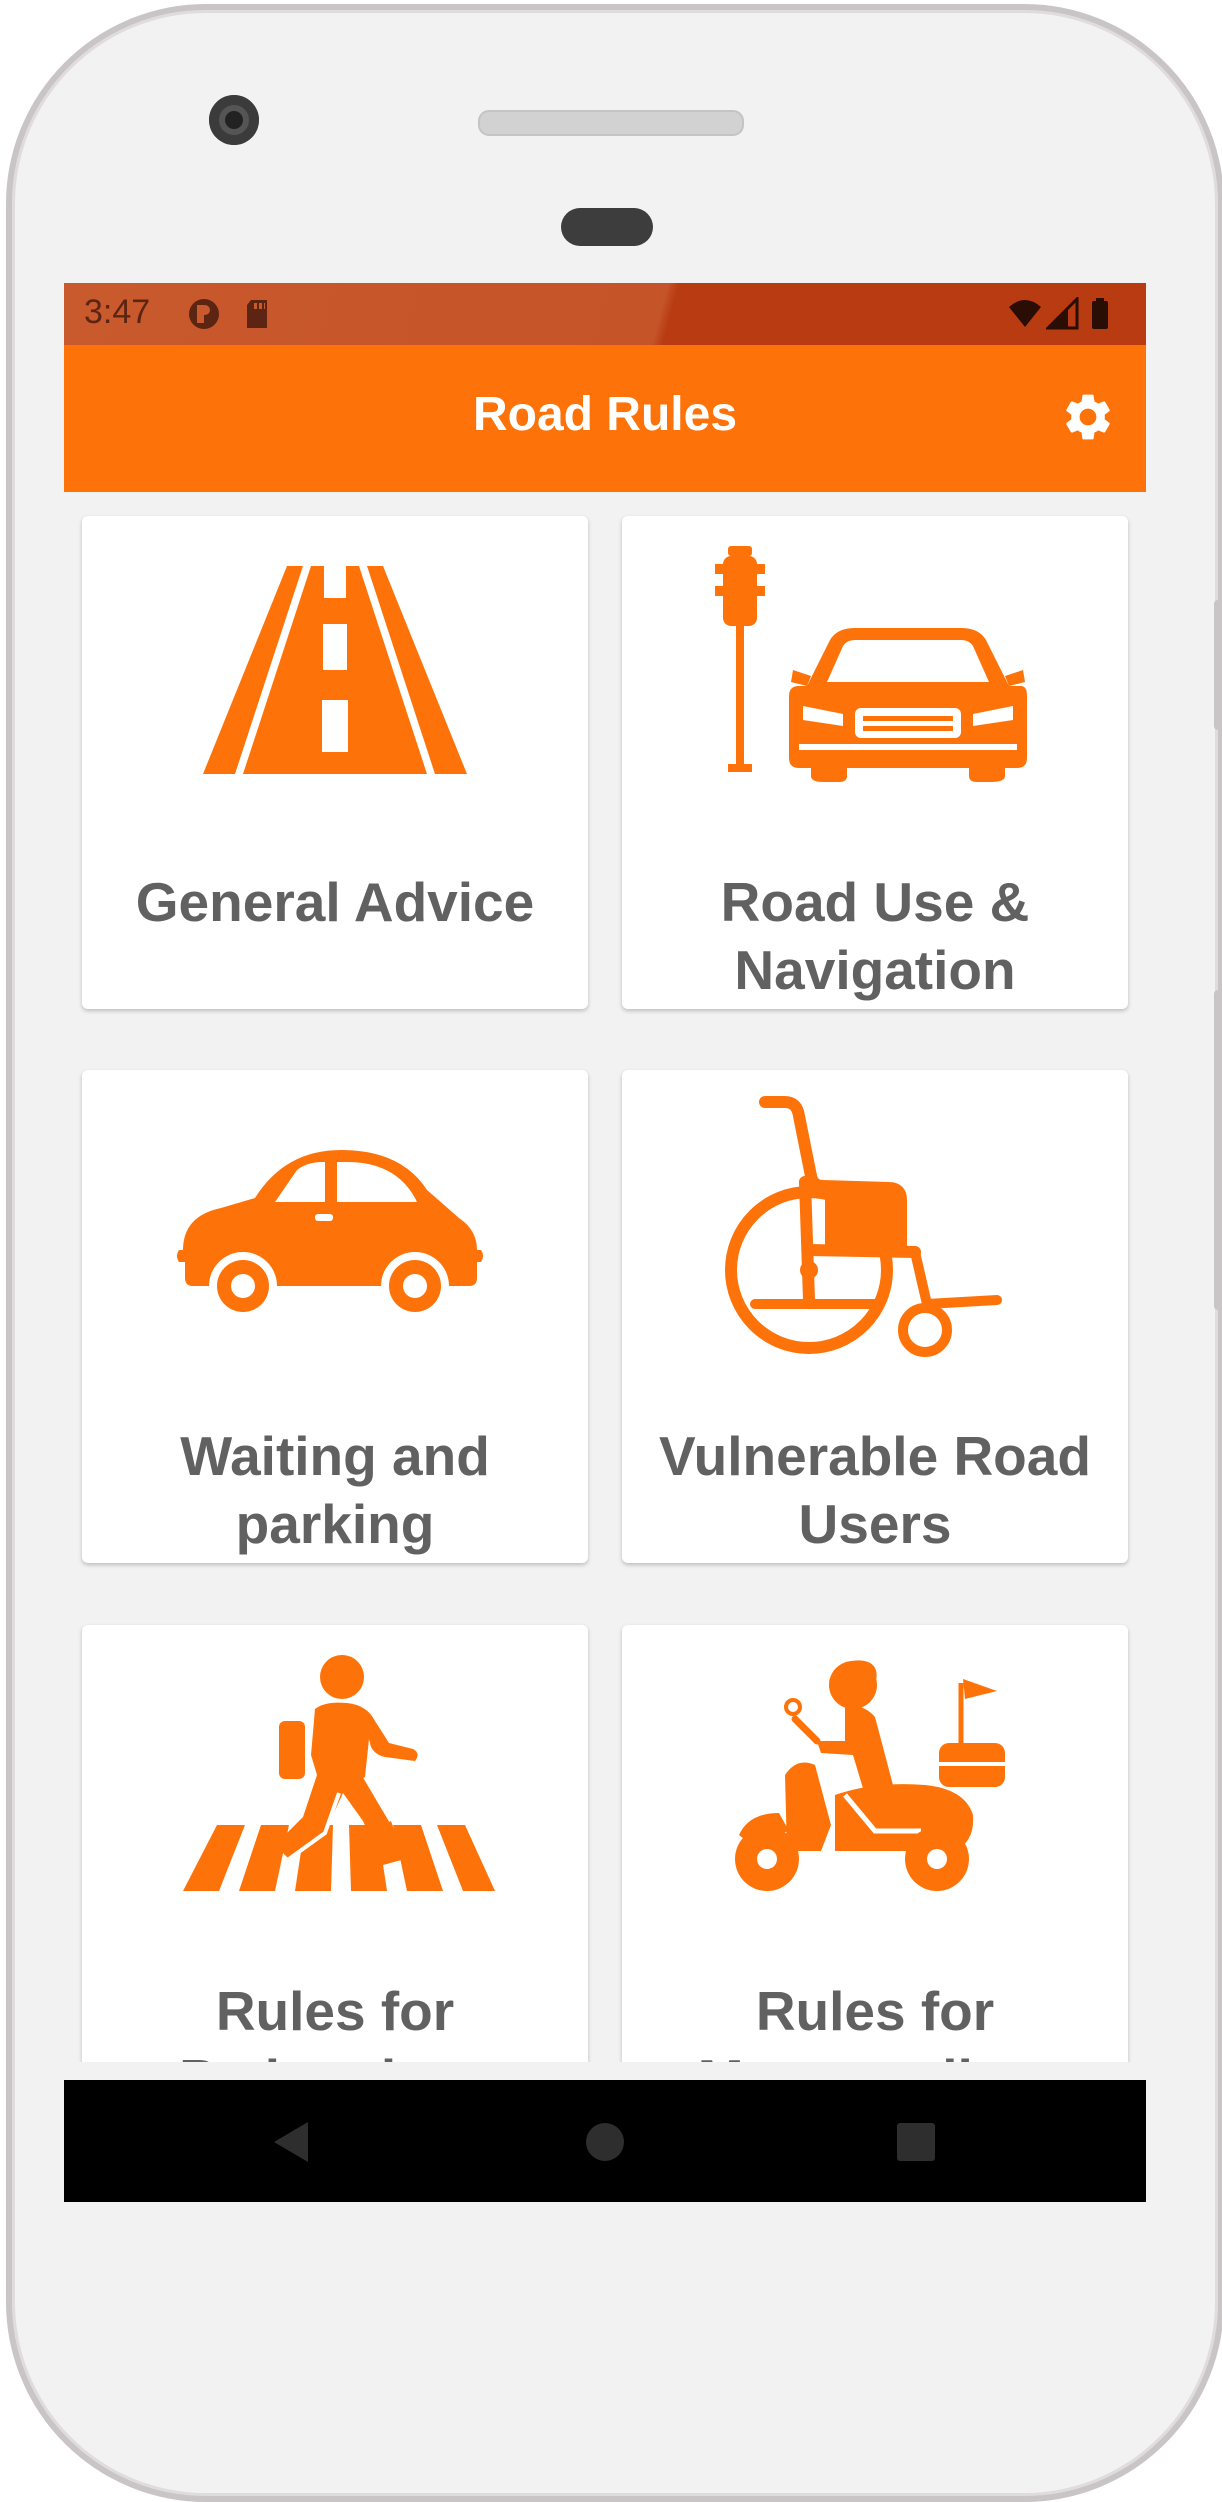 The image size is (1222, 2502). Describe the element at coordinates (257, 314) in the screenshot. I see `sd-card-icon` at that location.